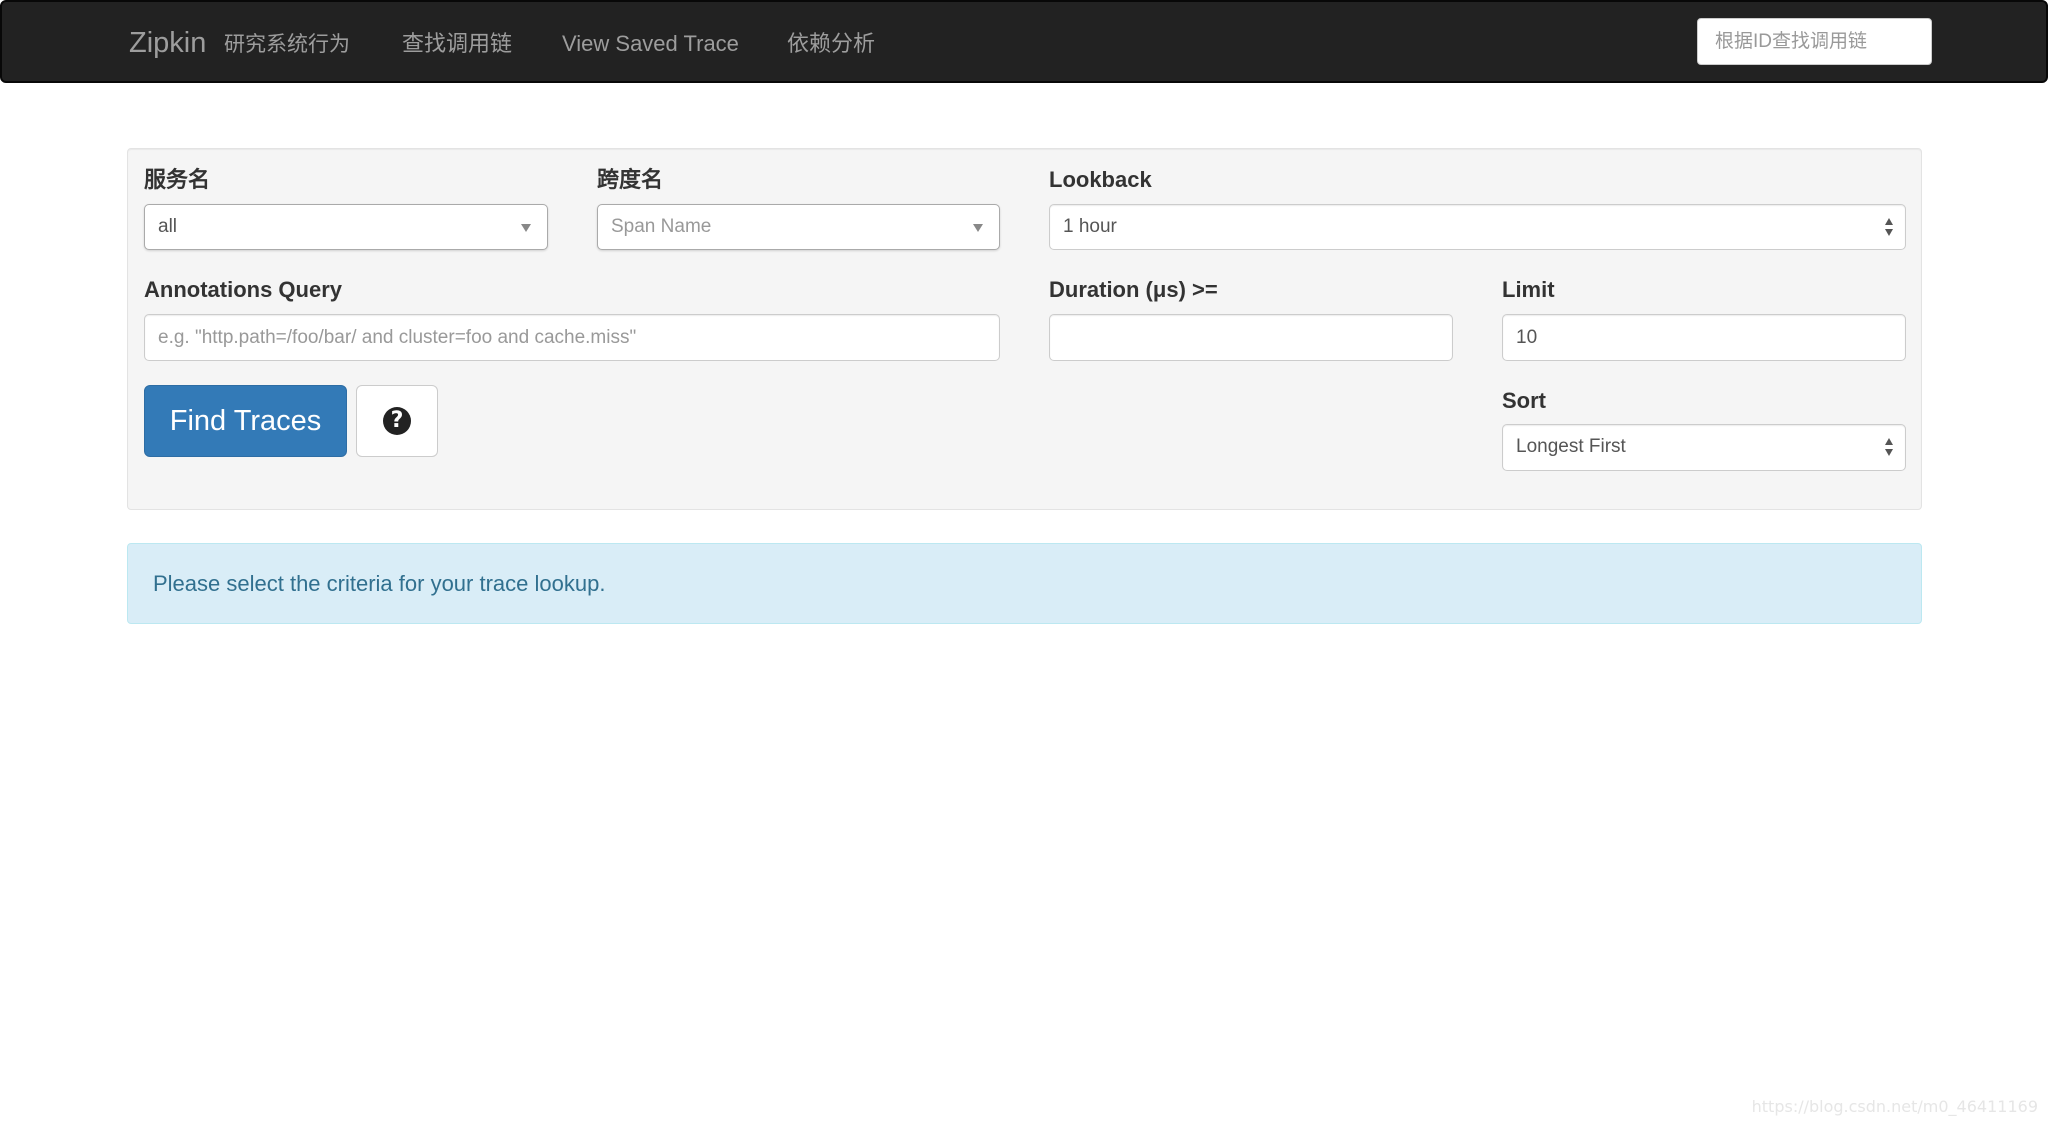  What do you see at coordinates (661, 226) in the screenshot?
I see `span-name-placeholder: Span Name` at bounding box center [661, 226].